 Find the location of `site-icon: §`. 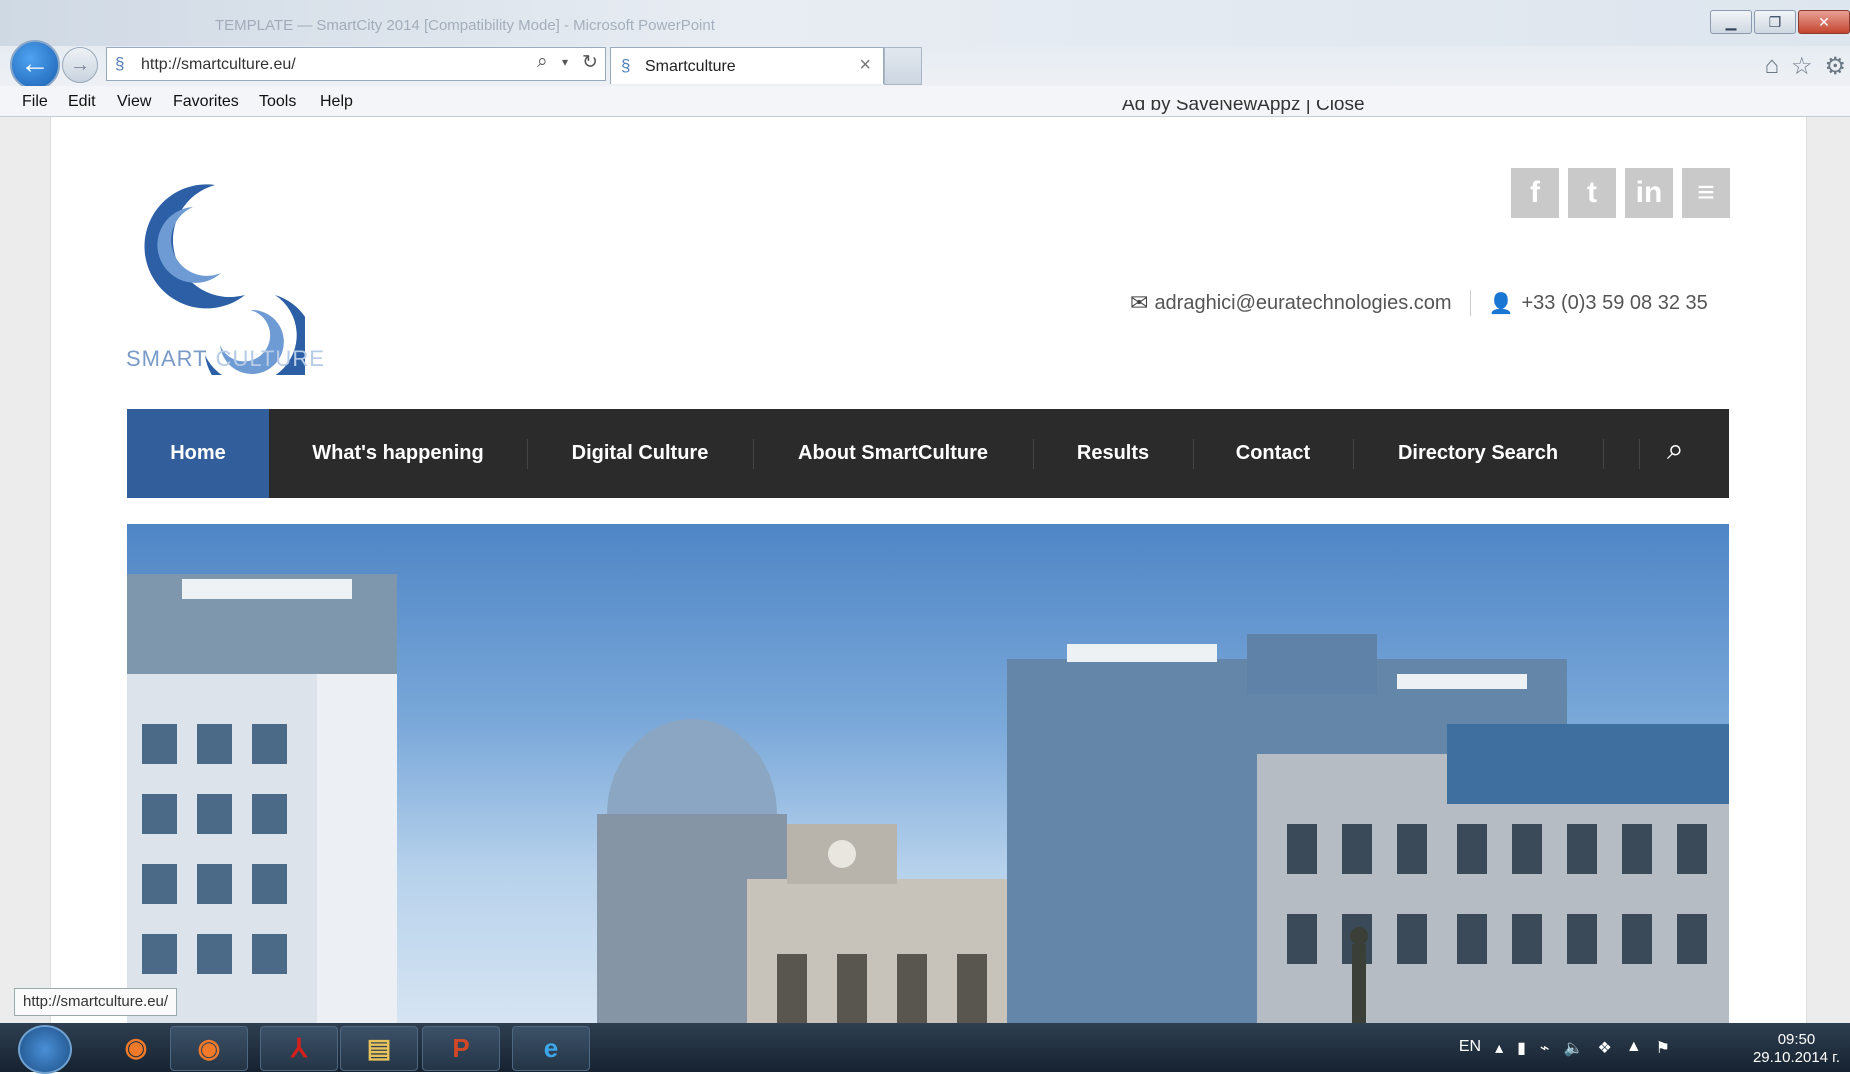

site-icon: § is located at coordinates (120, 63).